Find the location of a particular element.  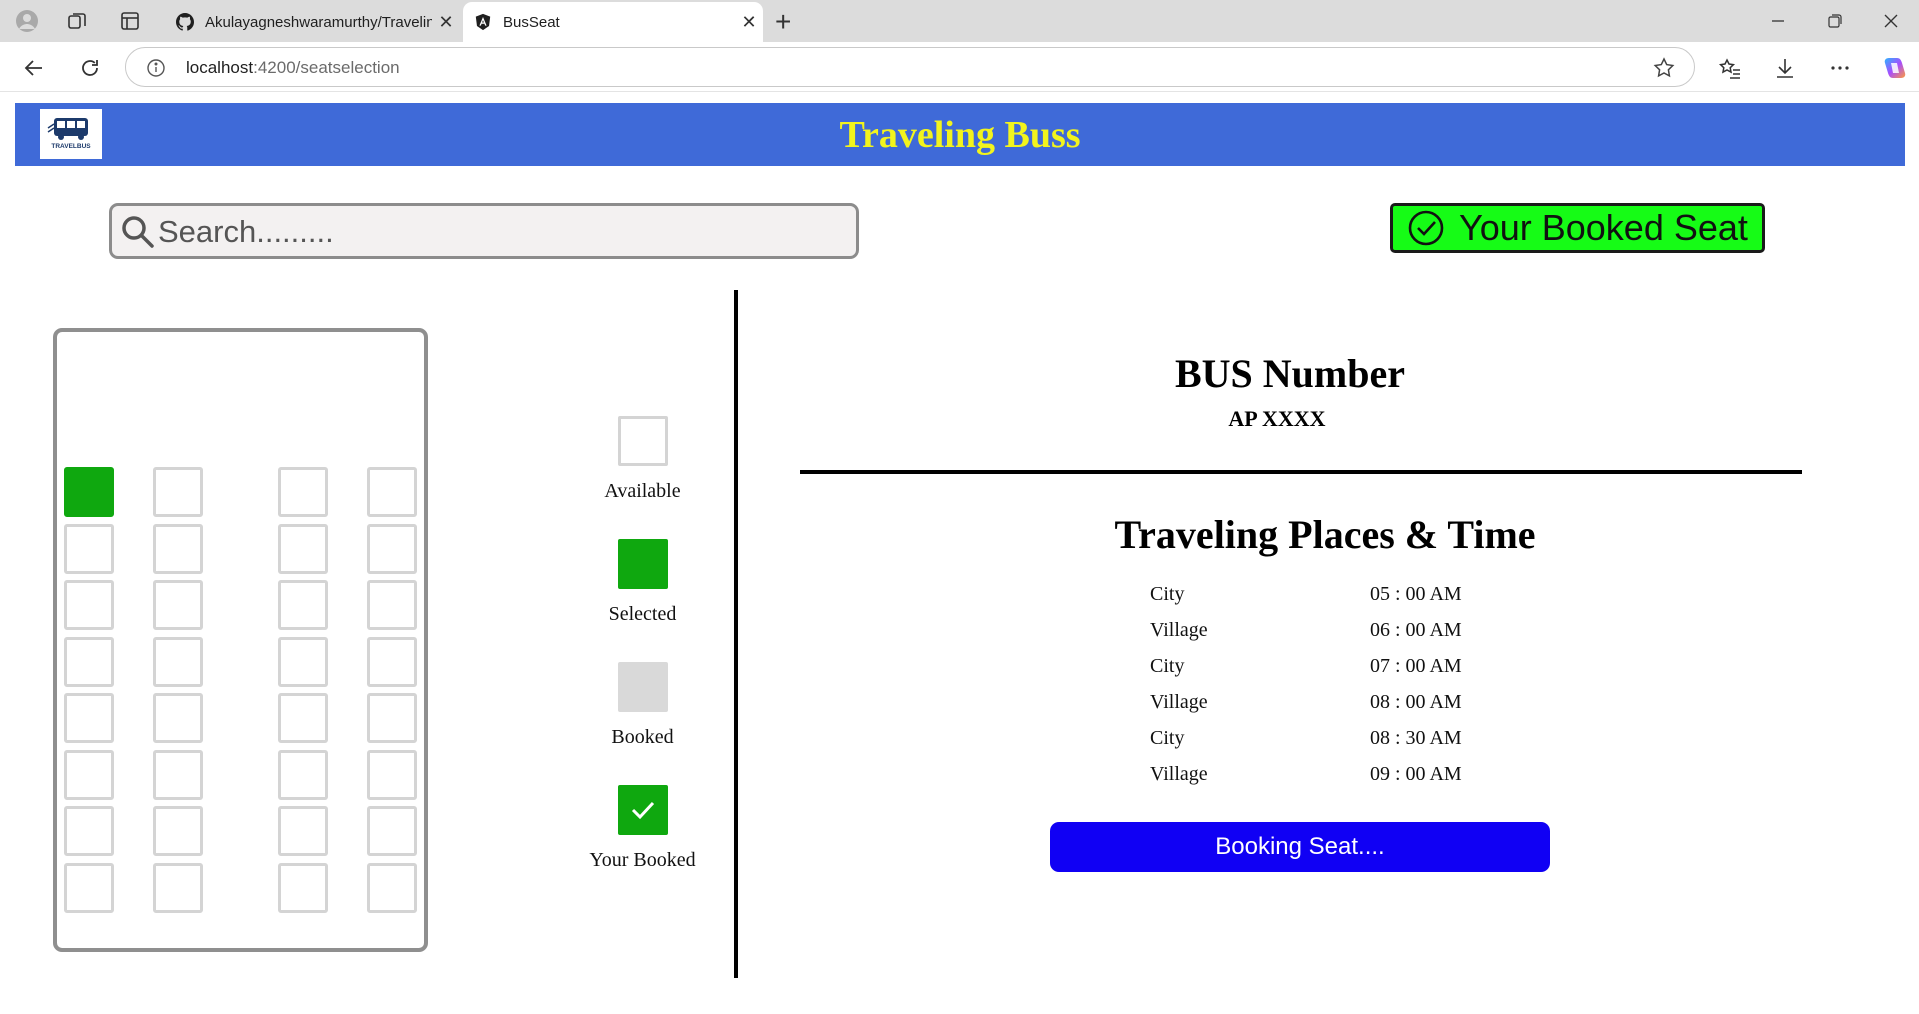

favorite-star-icon is located at coordinates (1664, 68).